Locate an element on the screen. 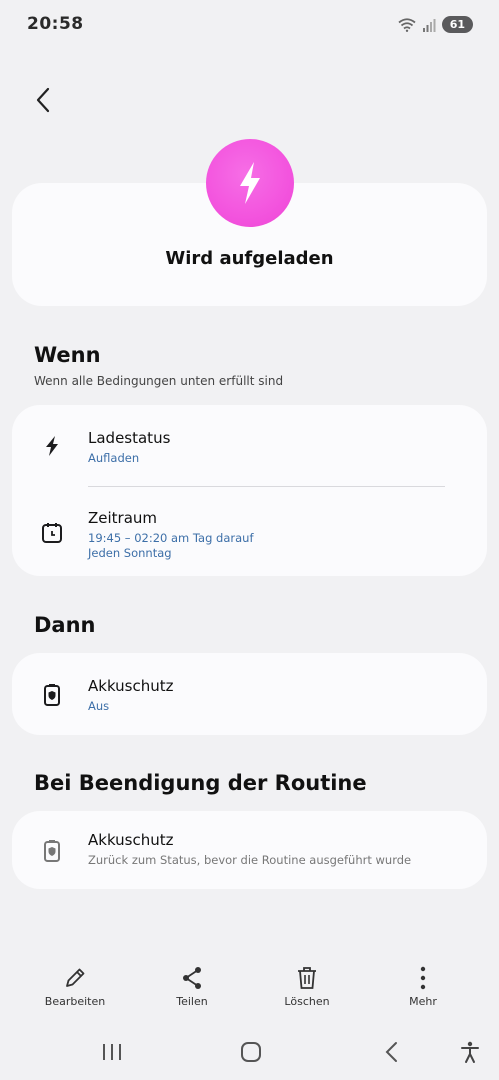  signal-icon is located at coordinates (429, 25).